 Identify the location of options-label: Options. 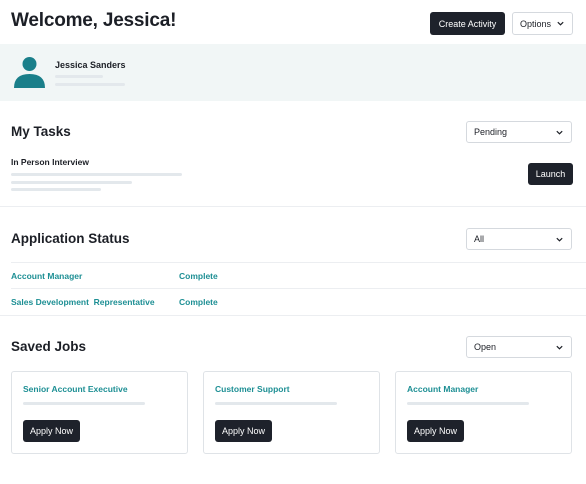
(536, 23).